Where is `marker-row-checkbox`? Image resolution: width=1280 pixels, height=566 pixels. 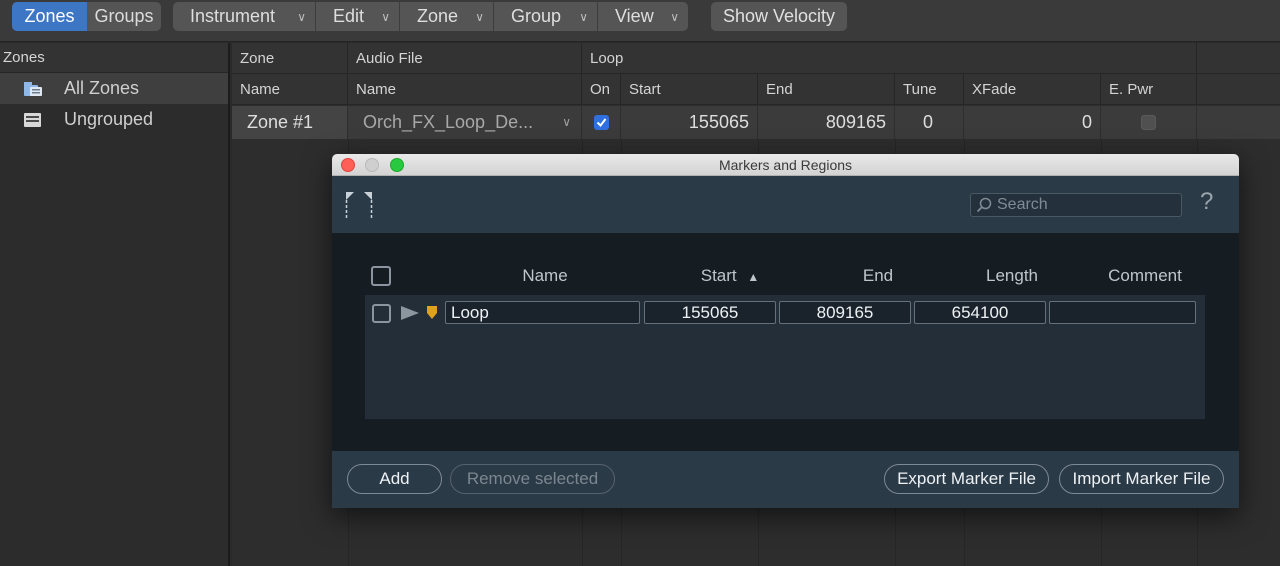
marker-row-checkbox is located at coordinates (381, 313).